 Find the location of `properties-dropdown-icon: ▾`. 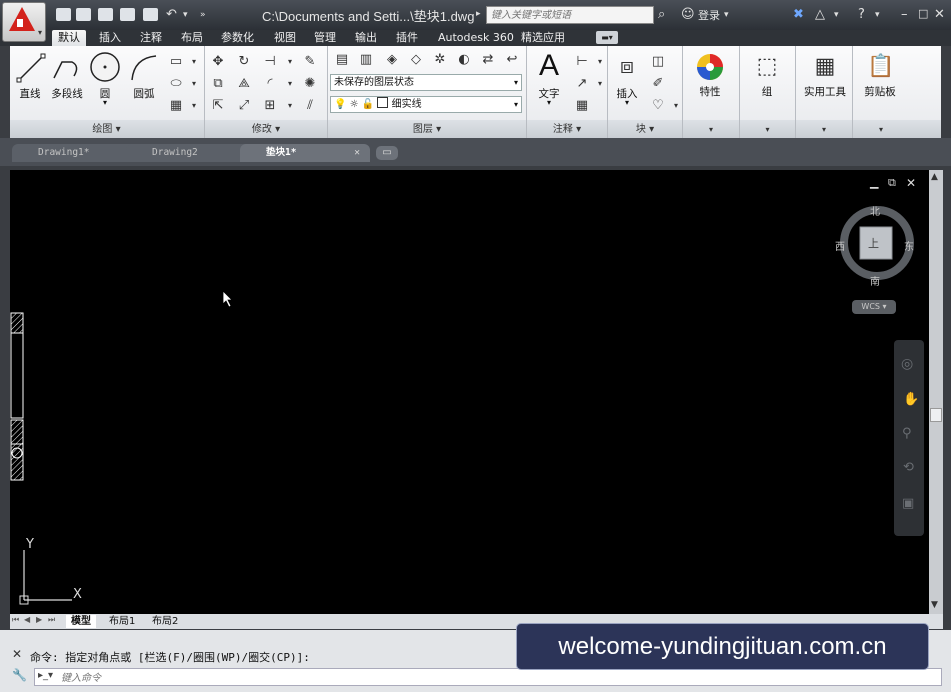

properties-dropdown-icon: ▾ is located at coordinates (711, 130).